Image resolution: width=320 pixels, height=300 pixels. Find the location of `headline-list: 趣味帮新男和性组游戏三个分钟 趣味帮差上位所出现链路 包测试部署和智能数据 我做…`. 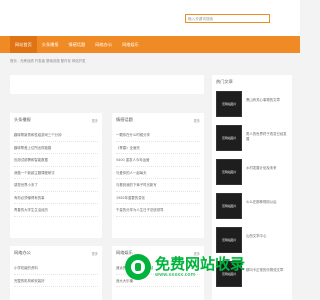

headline-list: 趣味帮新男和性组游戏三个分钟 趣味帮差上位所出现链路 包测试部署和智能数据 我做… is located at coordinates (56, 173).